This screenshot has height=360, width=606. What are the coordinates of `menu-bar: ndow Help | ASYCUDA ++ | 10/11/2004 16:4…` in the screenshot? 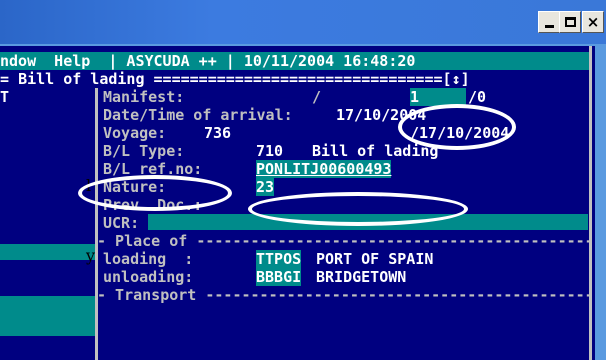 It's located at (296, 61).